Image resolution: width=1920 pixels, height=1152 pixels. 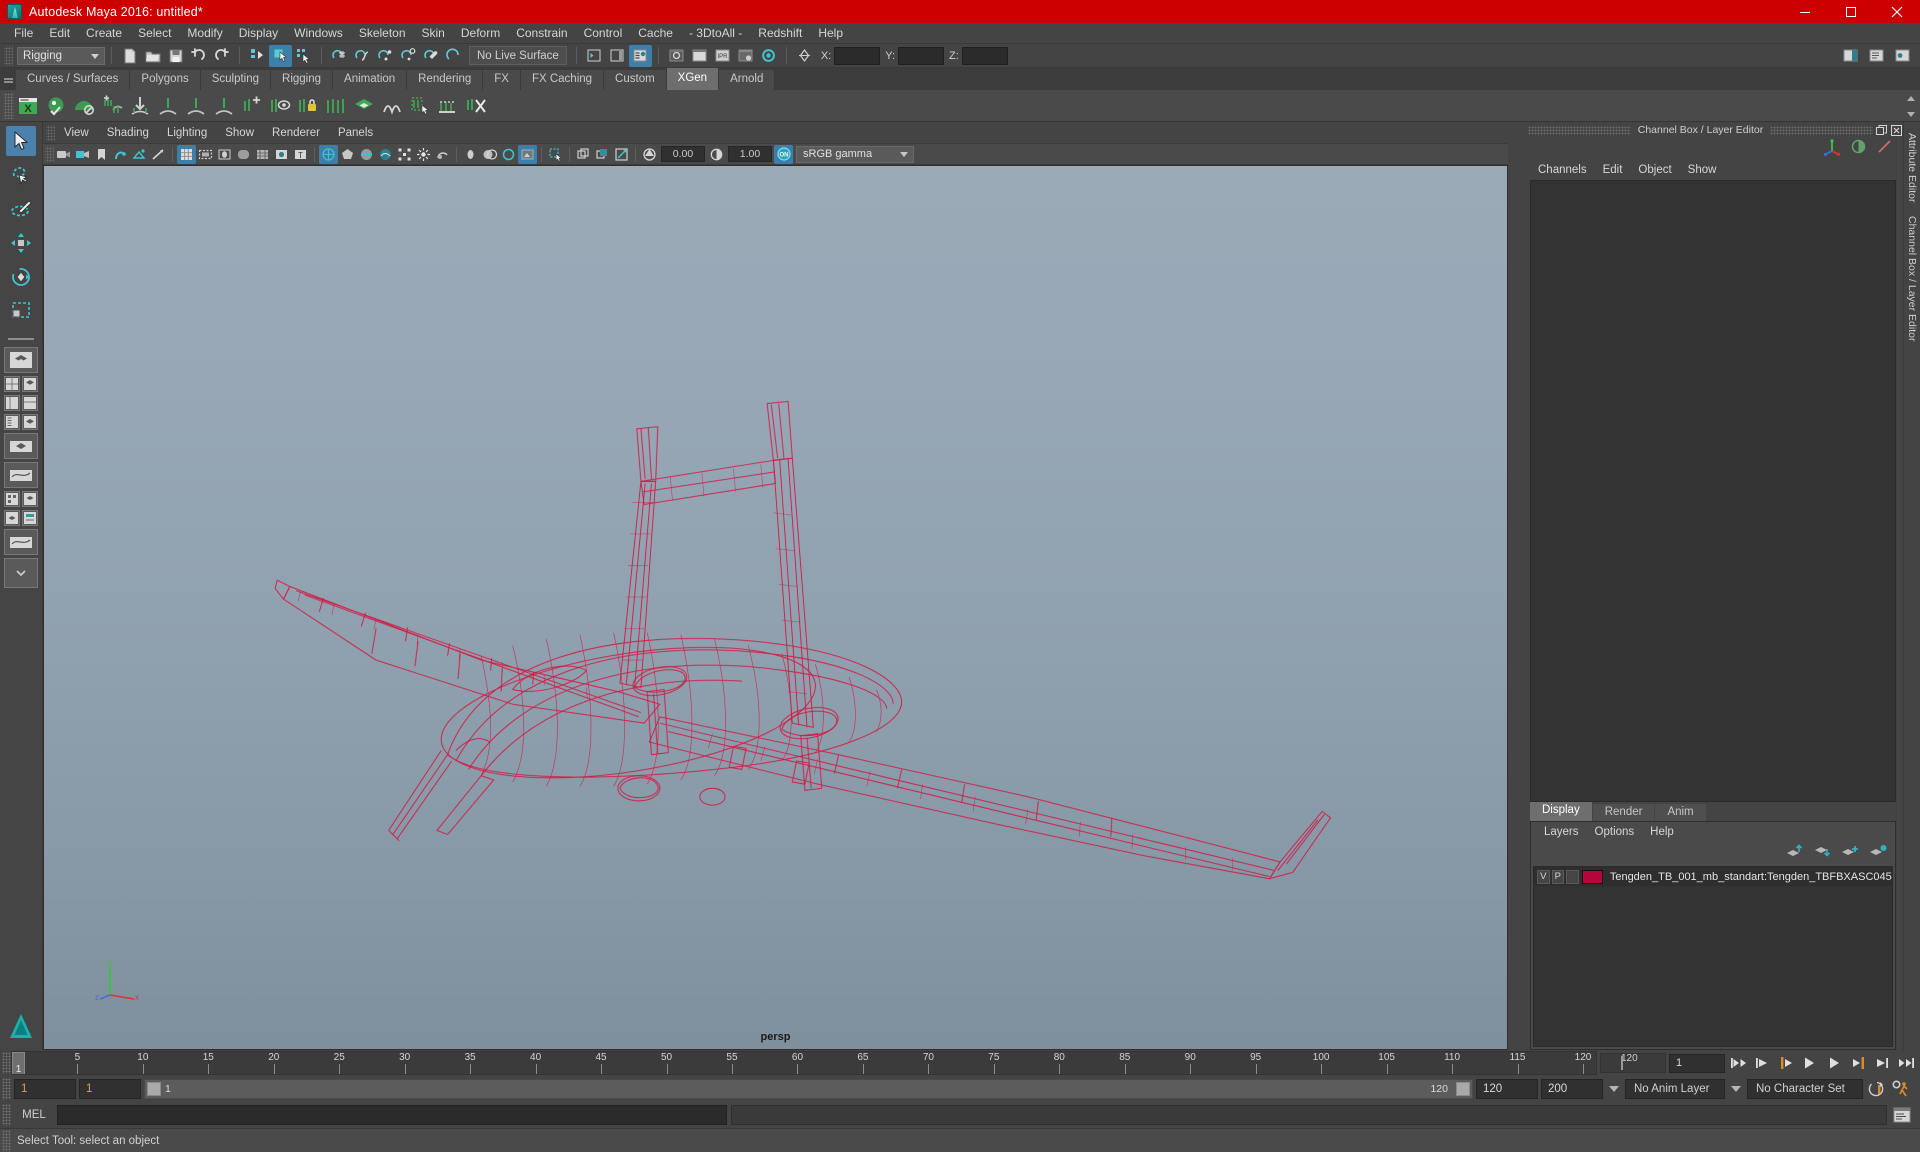 What do you see at coordinates (1911, 114) in the screenshot?
I see `shelf-scroll-down-icon` at bounding box center [1911, 114].